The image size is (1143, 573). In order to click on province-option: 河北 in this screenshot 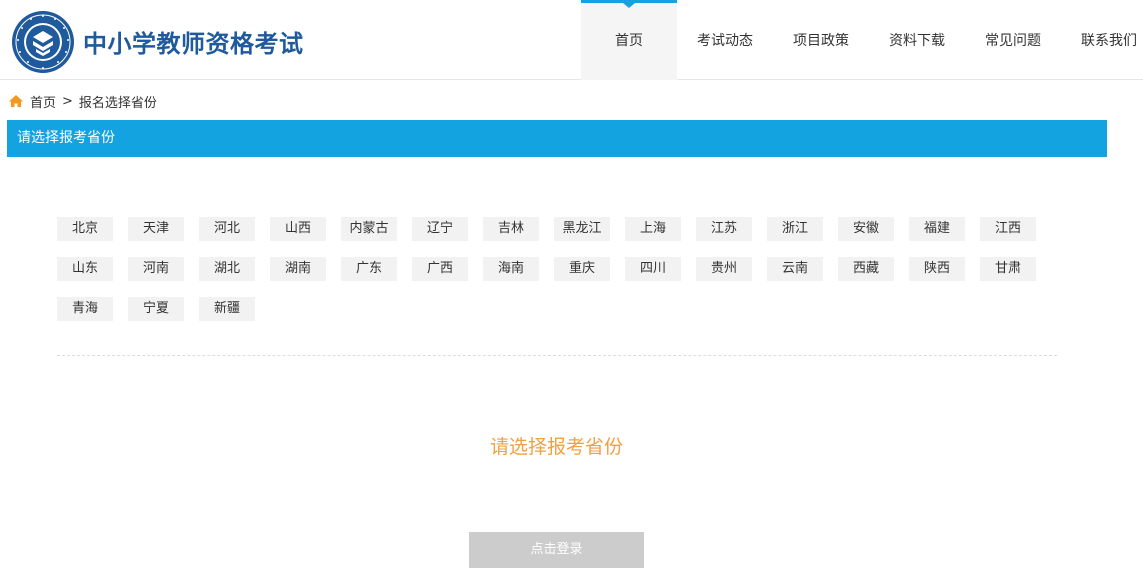, I will do `click(227, 229)`.